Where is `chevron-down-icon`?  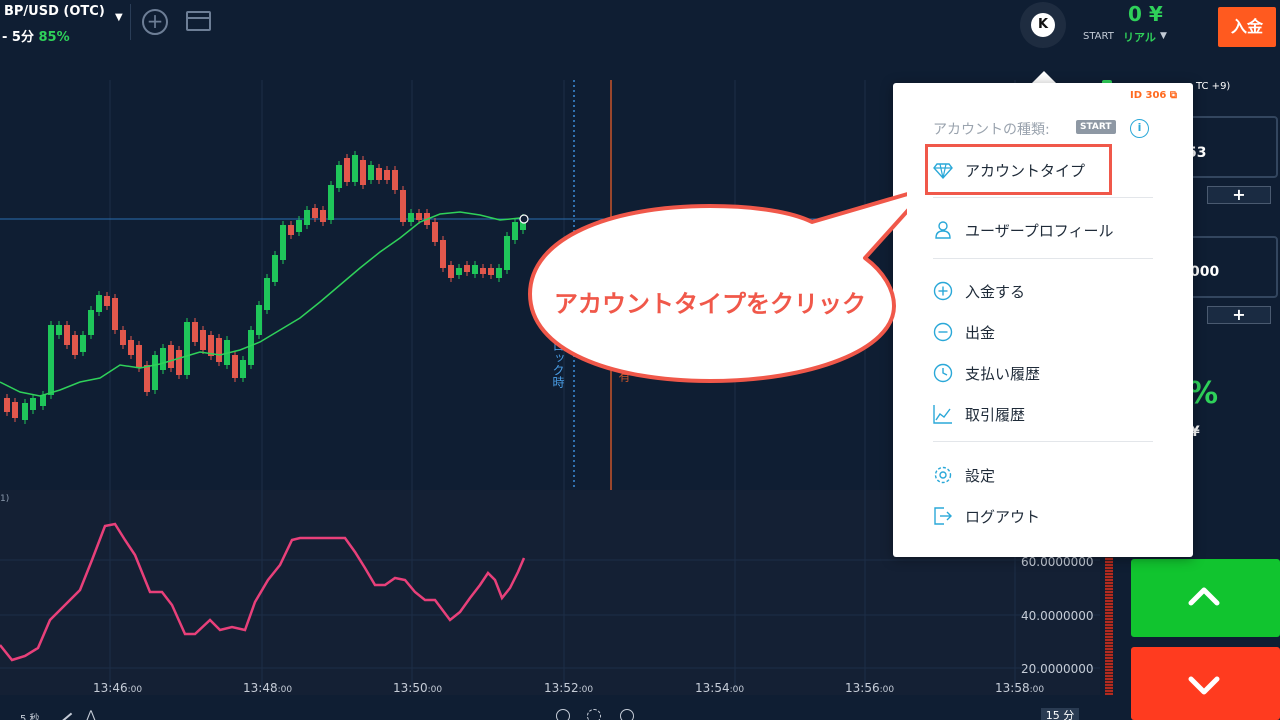
chevron-down-icon is located at coordinates (1204, 685).